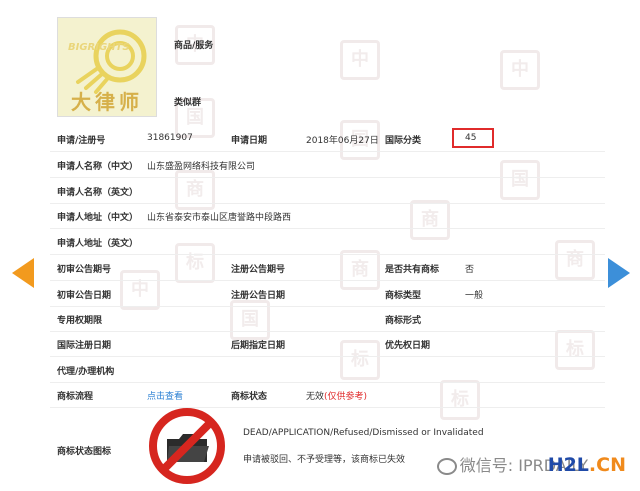  I want to click on applicant-cn-label: 申请人名称（中文）, so click(97, 165).